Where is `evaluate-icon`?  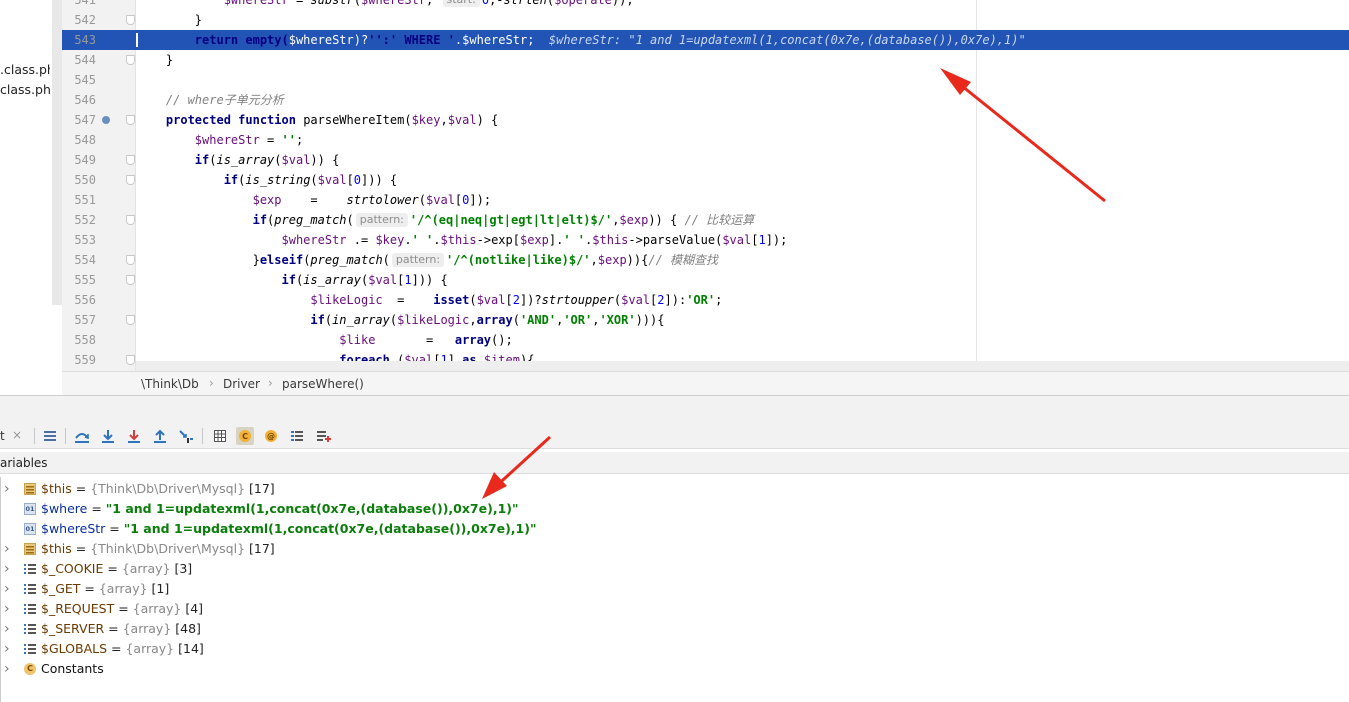
evaluate-icon is located at coordinates (220, 436).